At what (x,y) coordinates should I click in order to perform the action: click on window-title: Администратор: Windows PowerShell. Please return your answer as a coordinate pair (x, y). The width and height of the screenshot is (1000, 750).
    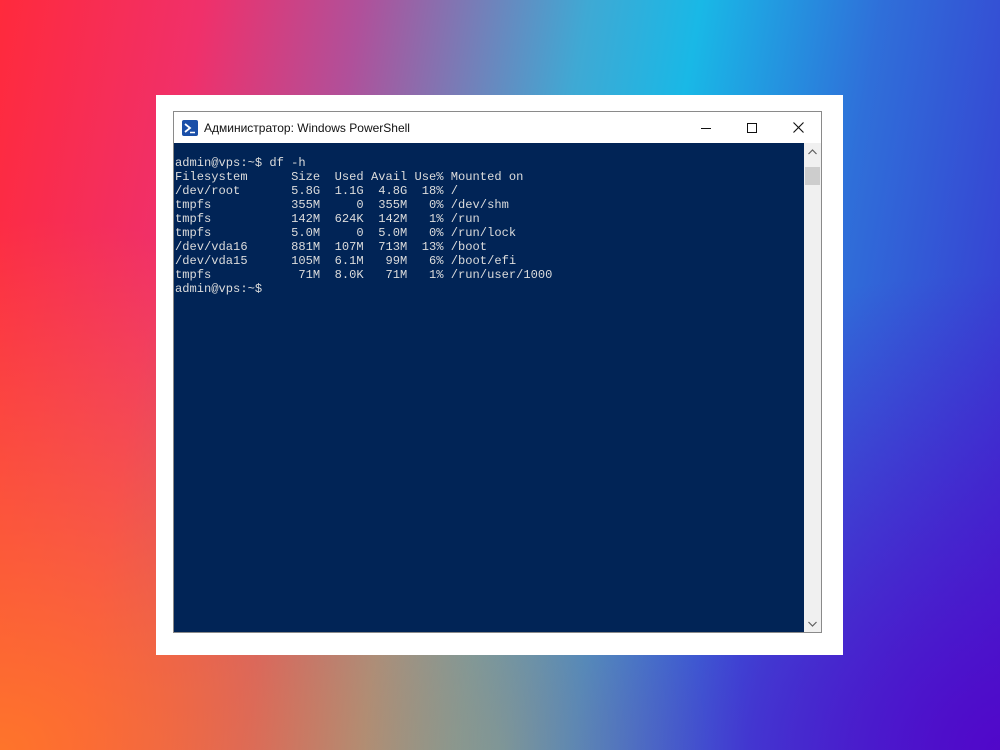
    Looking at the image, I should click on (307, 127).